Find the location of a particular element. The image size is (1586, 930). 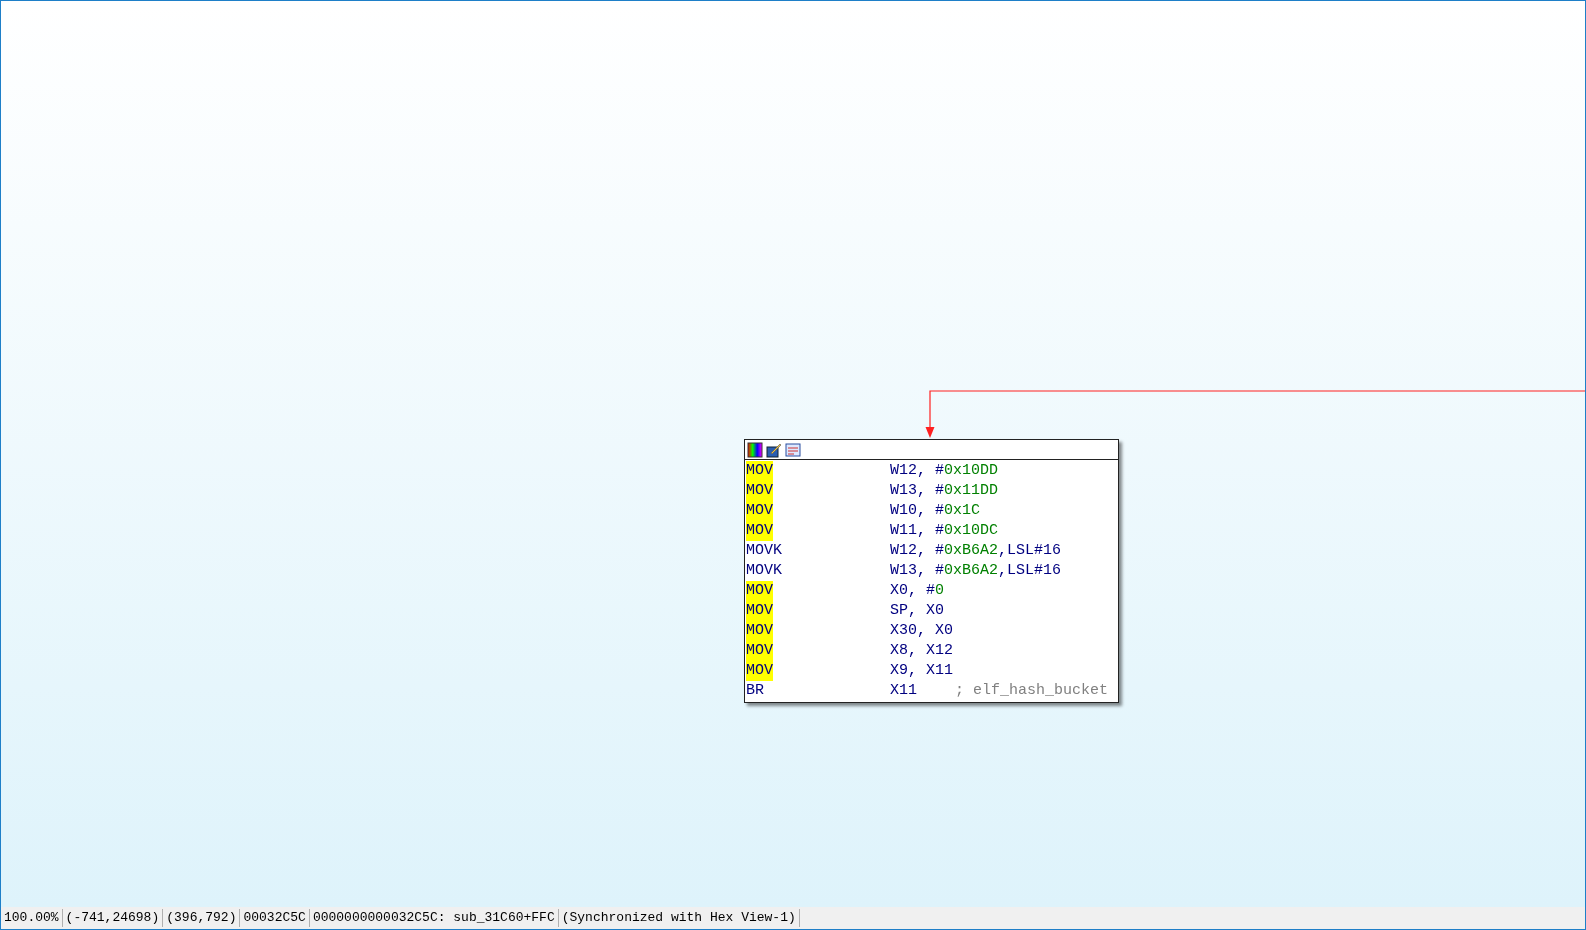

operand: W12, #0xB6A2,LSL#16 is located at coordinates (976, 551).